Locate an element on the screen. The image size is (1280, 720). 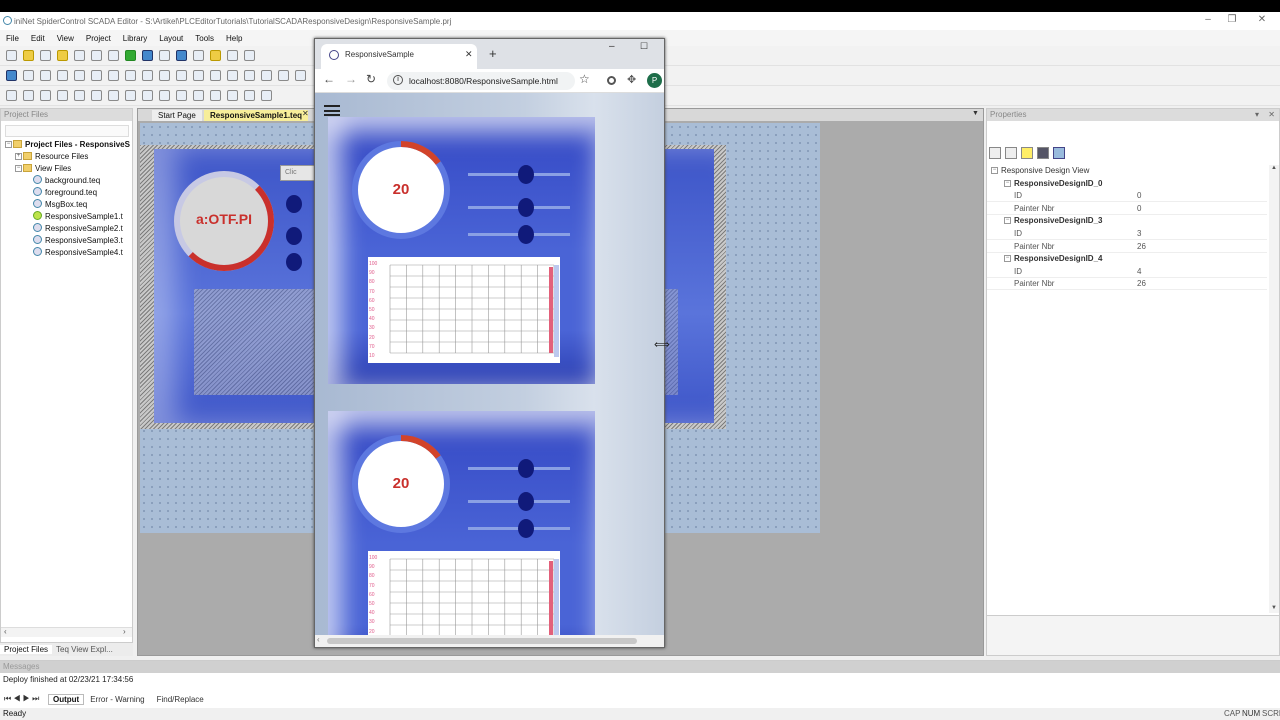
align-left-icon is located at coordinates (11, 95).